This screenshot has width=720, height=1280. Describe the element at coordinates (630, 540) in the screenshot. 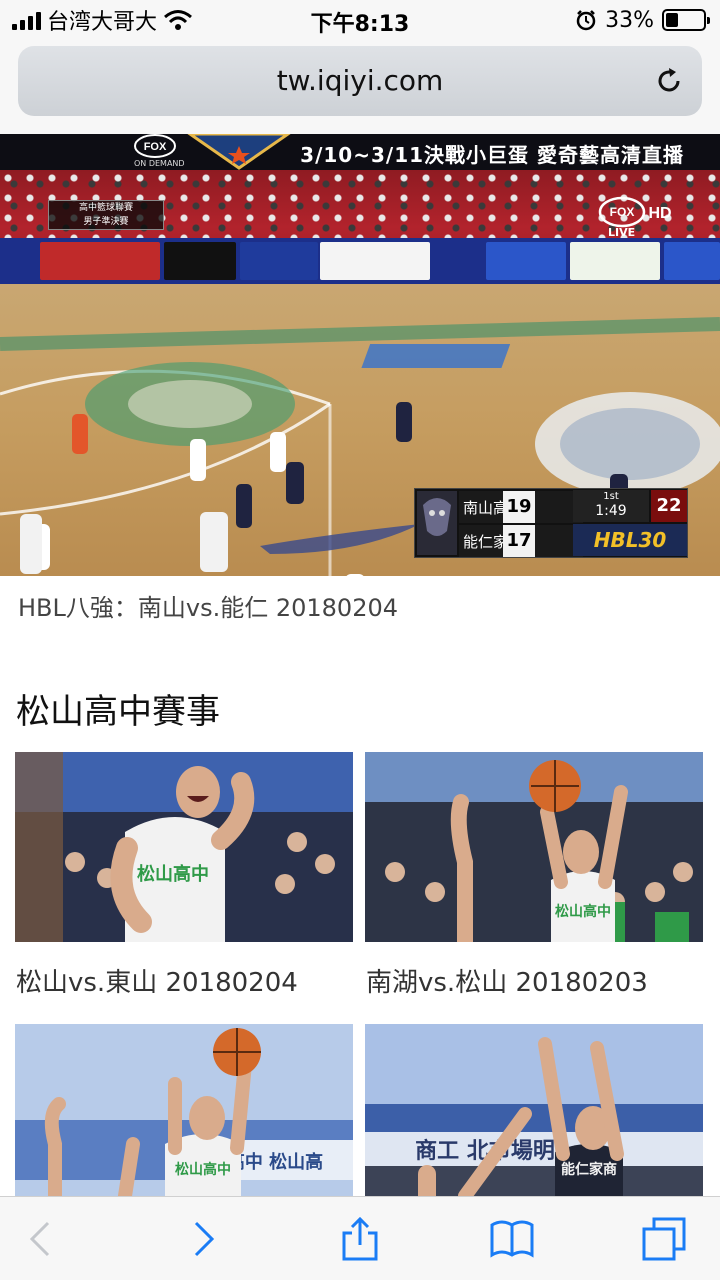

I see `league-logo: HBL30` at that location.